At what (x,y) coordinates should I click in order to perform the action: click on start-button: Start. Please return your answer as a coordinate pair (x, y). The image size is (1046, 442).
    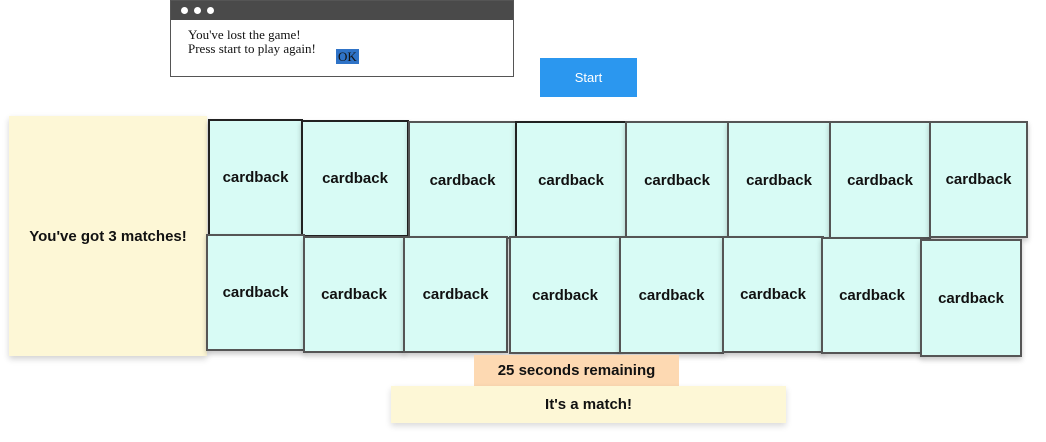
    Looking at the image, I should click on (588, 77).